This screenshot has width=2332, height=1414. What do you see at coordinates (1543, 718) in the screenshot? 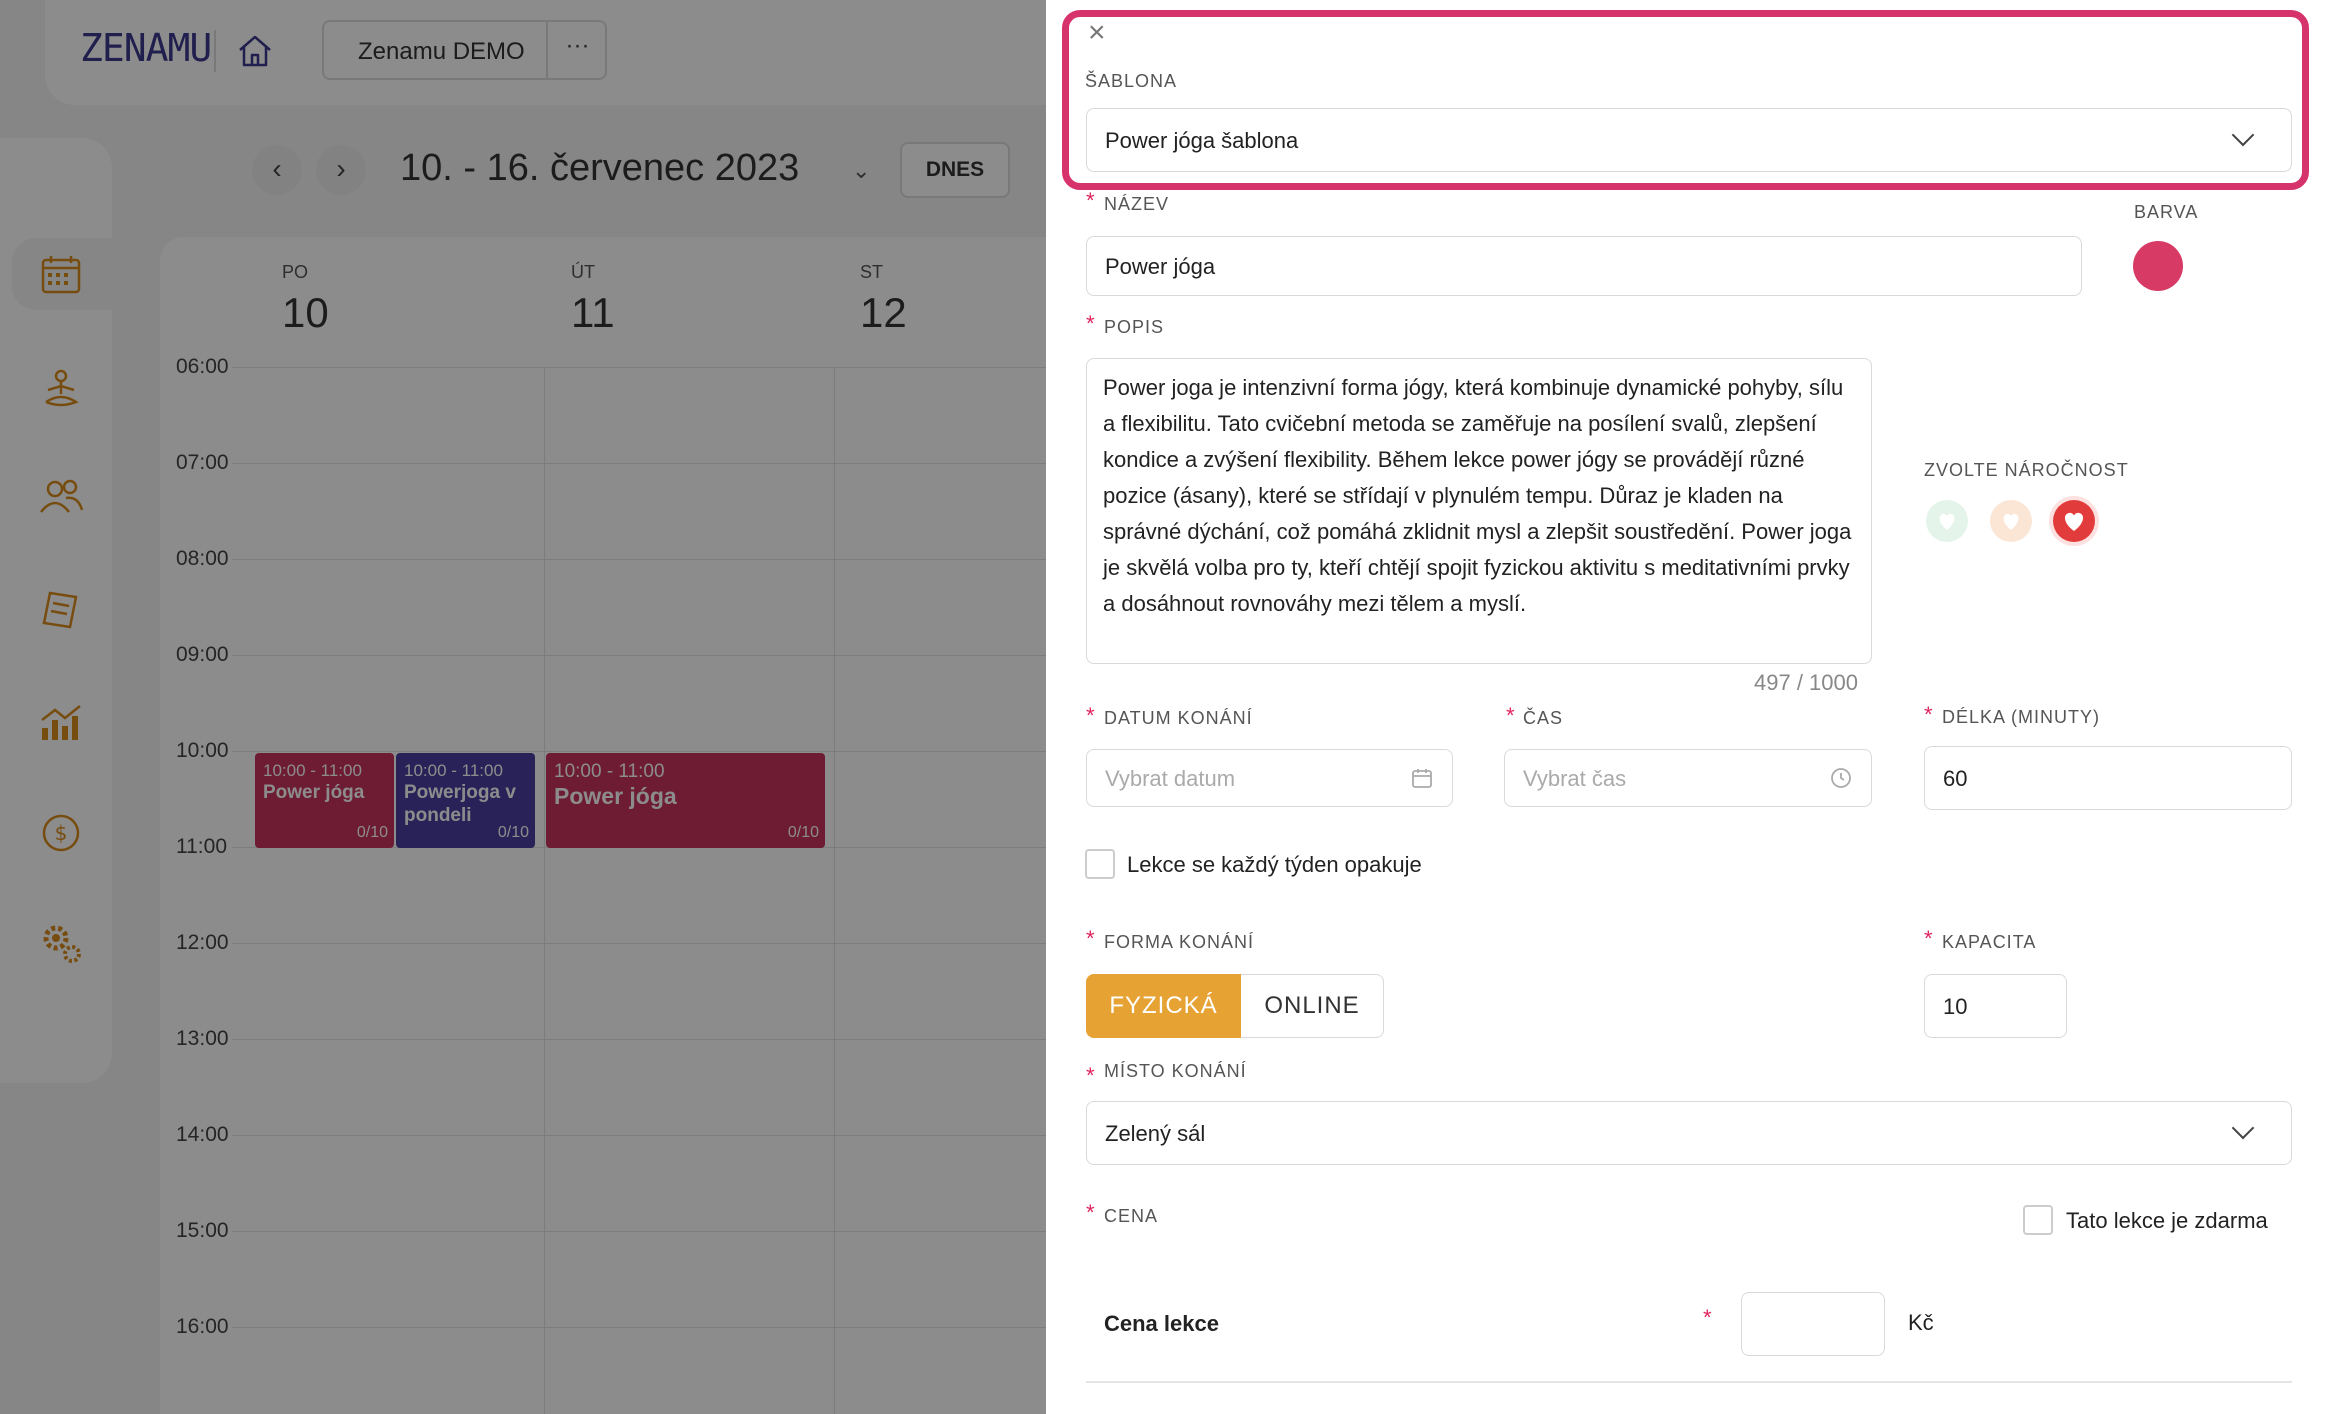
I see `time-label: ČAS` at bounding box center [1543, 718].